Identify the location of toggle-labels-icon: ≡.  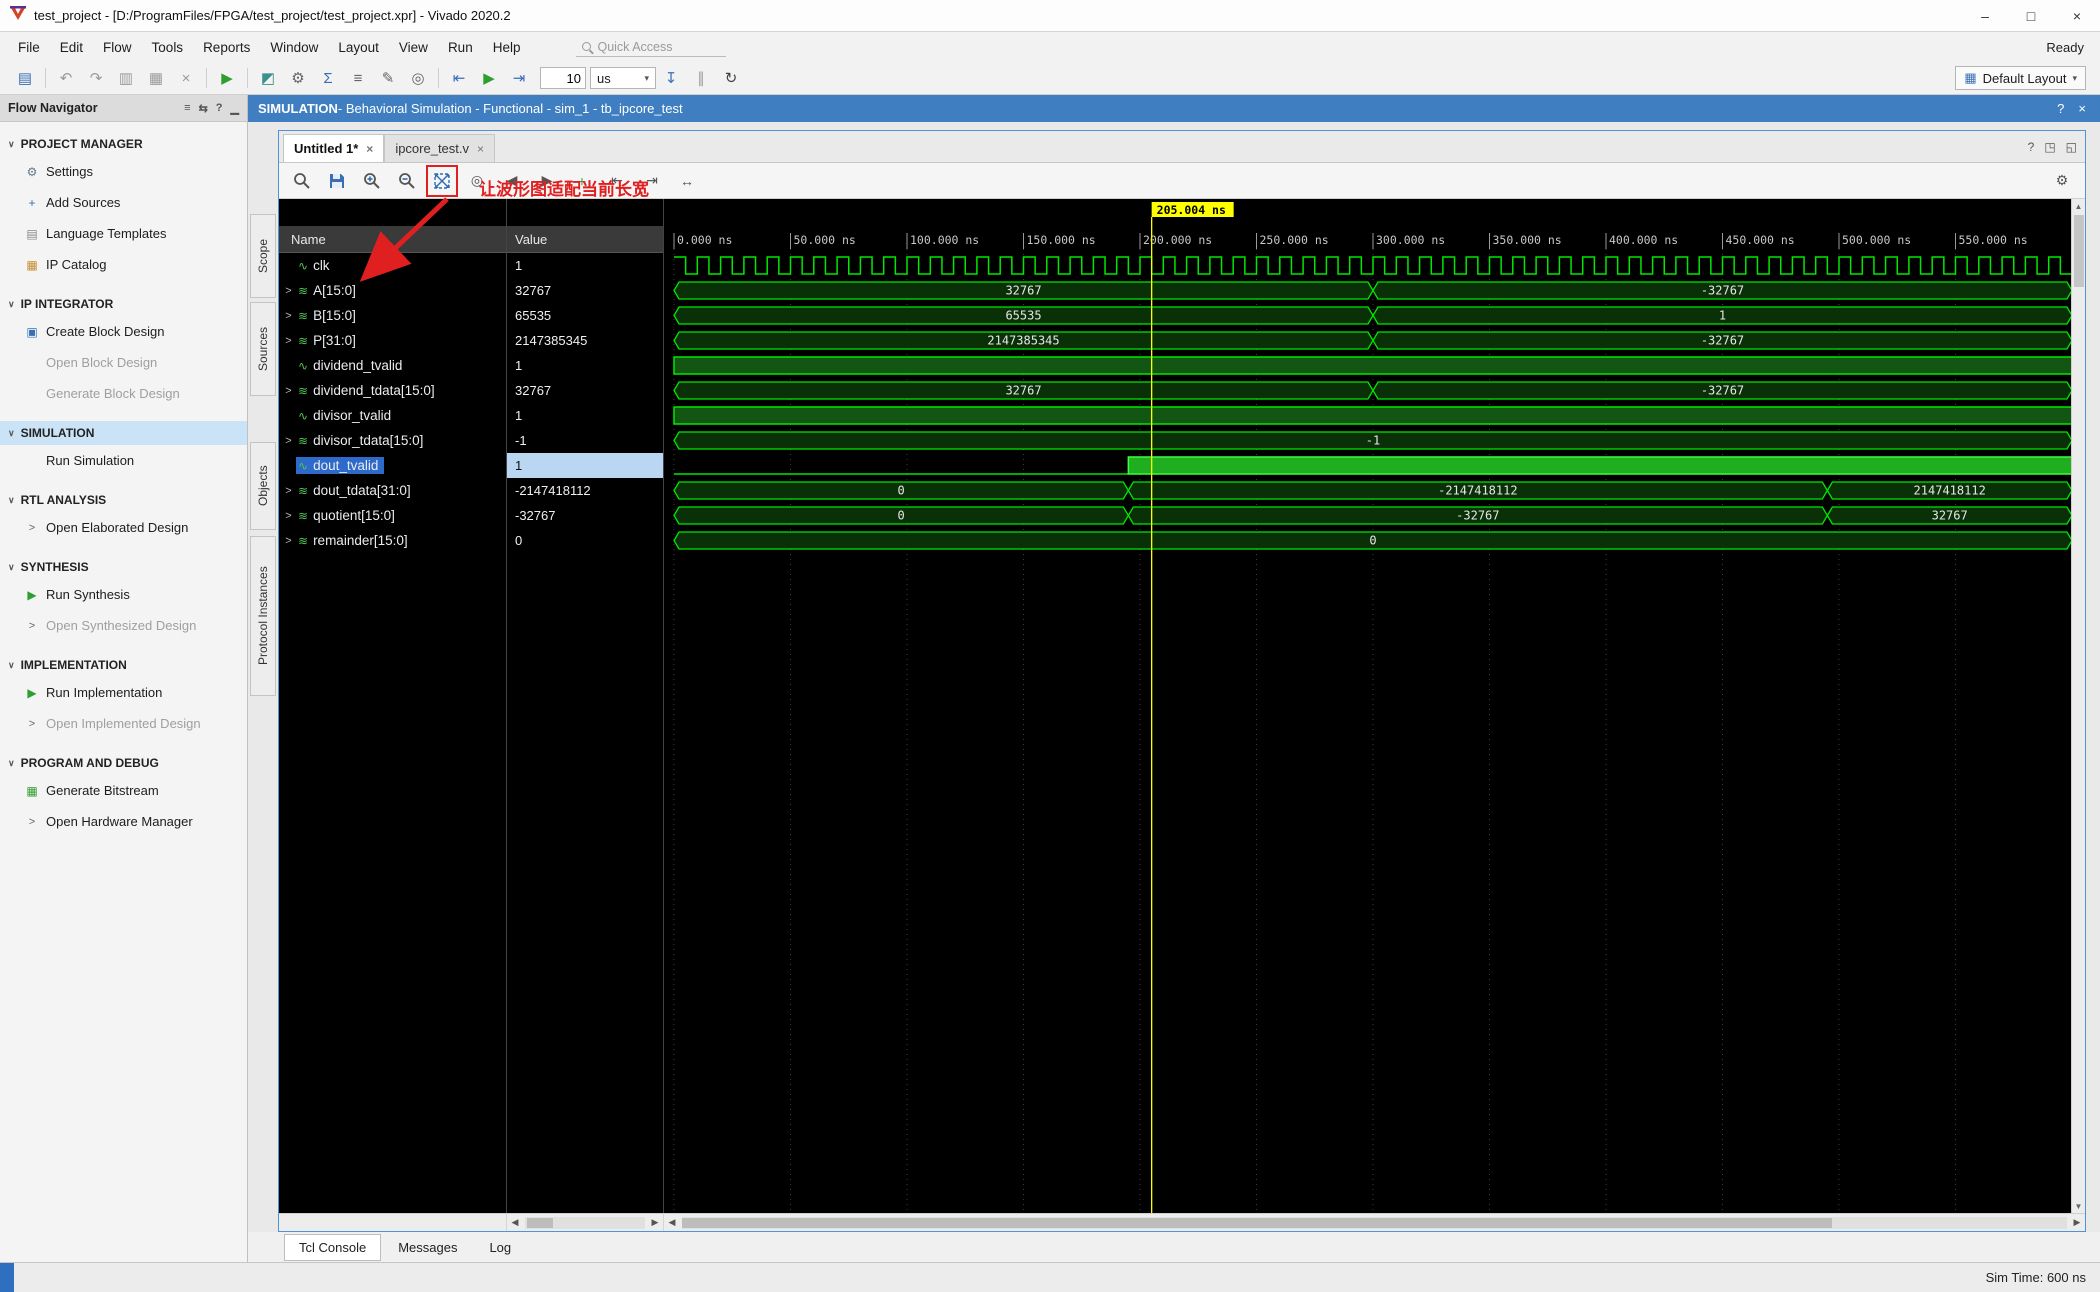
(187, 108).